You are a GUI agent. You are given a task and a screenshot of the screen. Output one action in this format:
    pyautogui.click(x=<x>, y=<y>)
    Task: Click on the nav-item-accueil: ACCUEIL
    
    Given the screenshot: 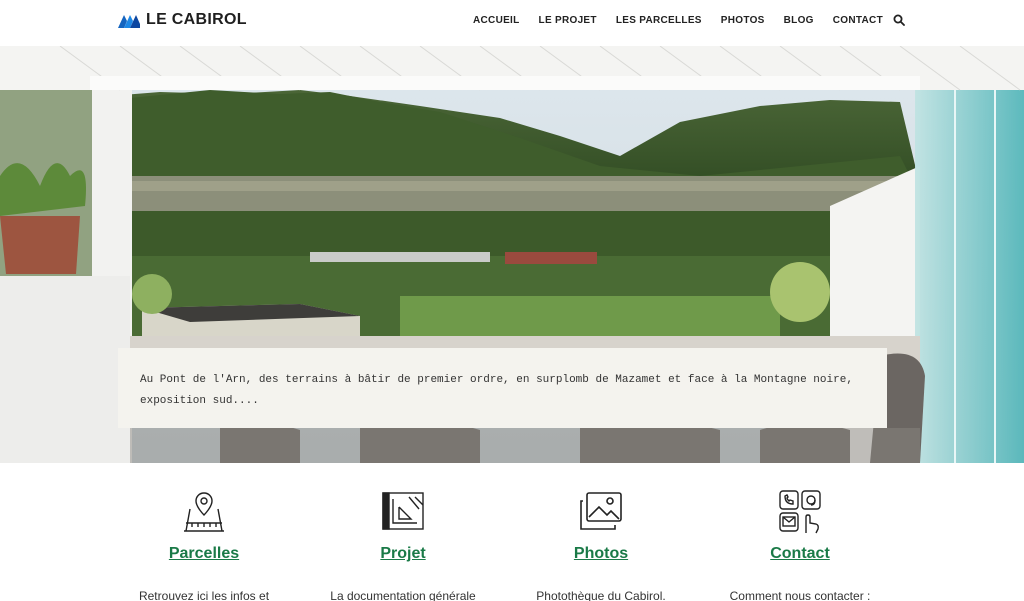 What is the action you would take?
    pyautogui.click(x=496, y=20)
    